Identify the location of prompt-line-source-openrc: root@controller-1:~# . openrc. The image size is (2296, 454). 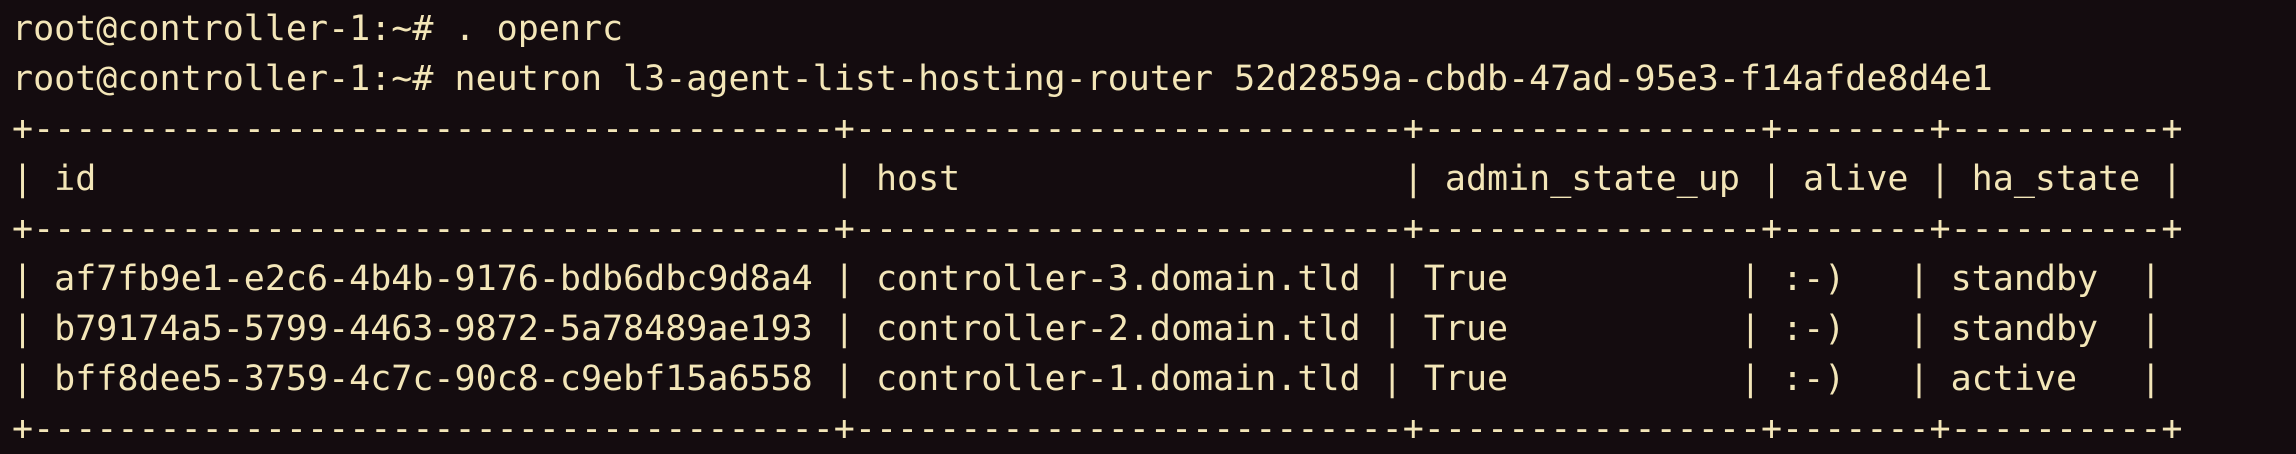
(318, 29).